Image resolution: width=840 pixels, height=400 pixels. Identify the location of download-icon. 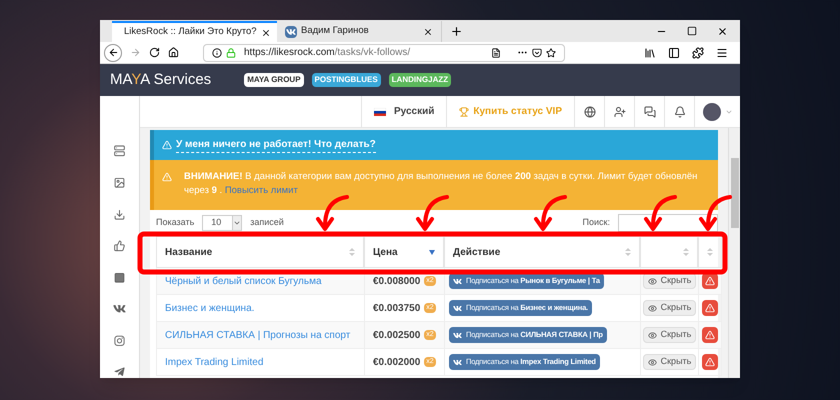
(119, 214).